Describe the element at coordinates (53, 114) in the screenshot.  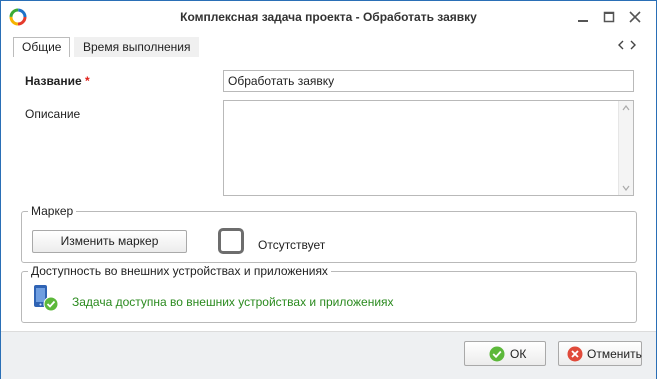
I see `description-label: Описание` at that location.